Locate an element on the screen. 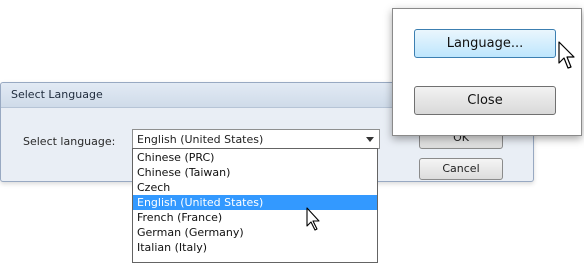 Image resolution: width=584 pixels, height=266 pixels. dropdown-option: Italian (Italy) is located at coordinates (255, 247).